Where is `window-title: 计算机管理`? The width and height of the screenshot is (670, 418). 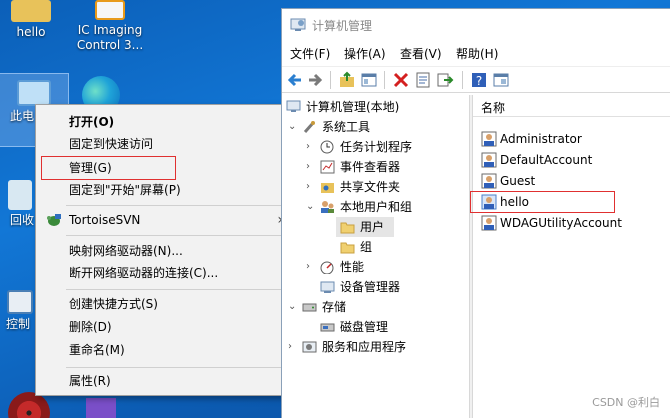
window-title: 计算机管理 is located at coordinates (342, 26).